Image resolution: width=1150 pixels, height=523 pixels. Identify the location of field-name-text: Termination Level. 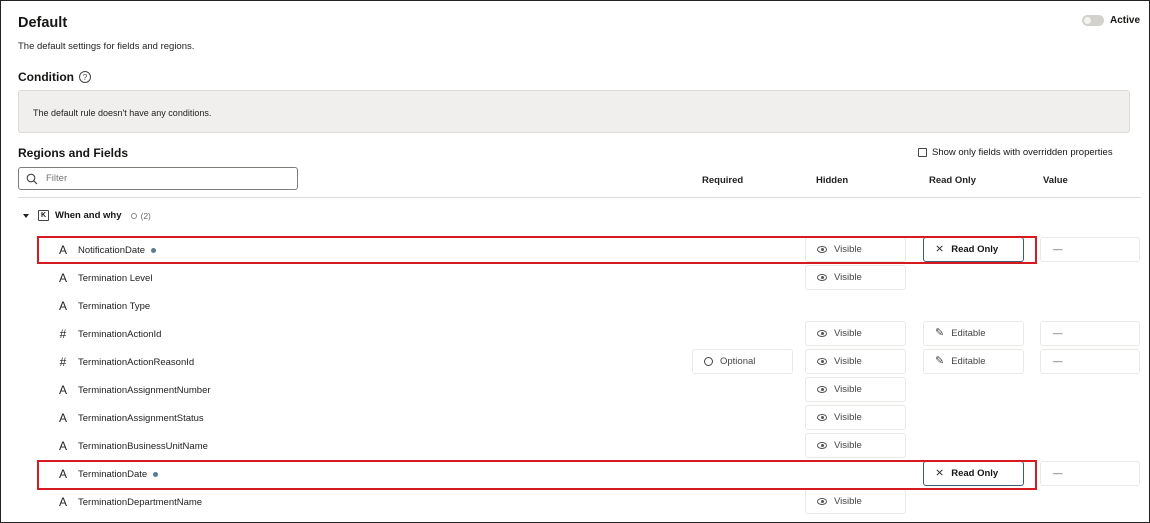
(115, 278).